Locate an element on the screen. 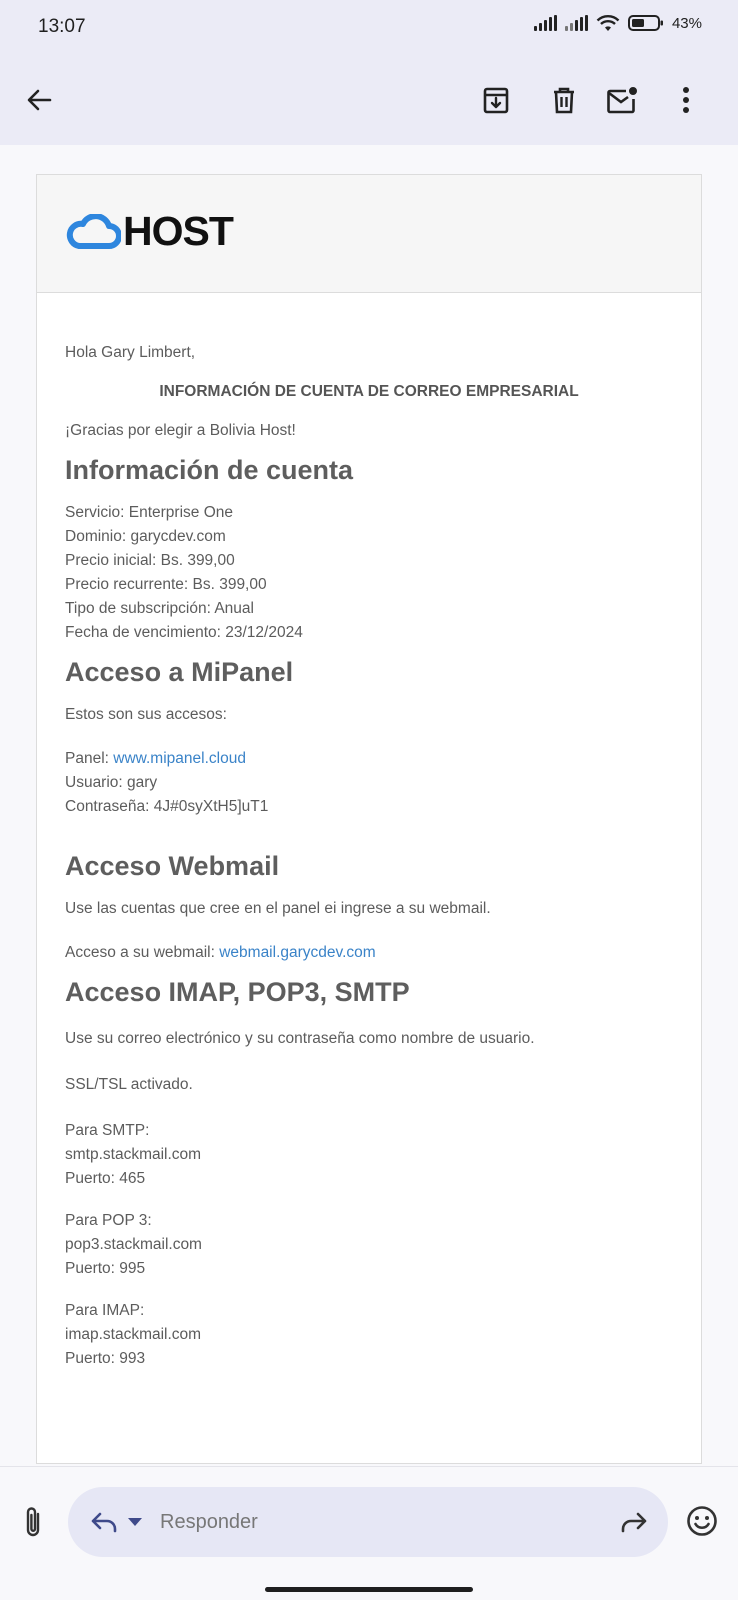 The height and width of the screenshot is (1600, 738). account-line: Servicio: Enterprise One is located at coordinates (149, 512).